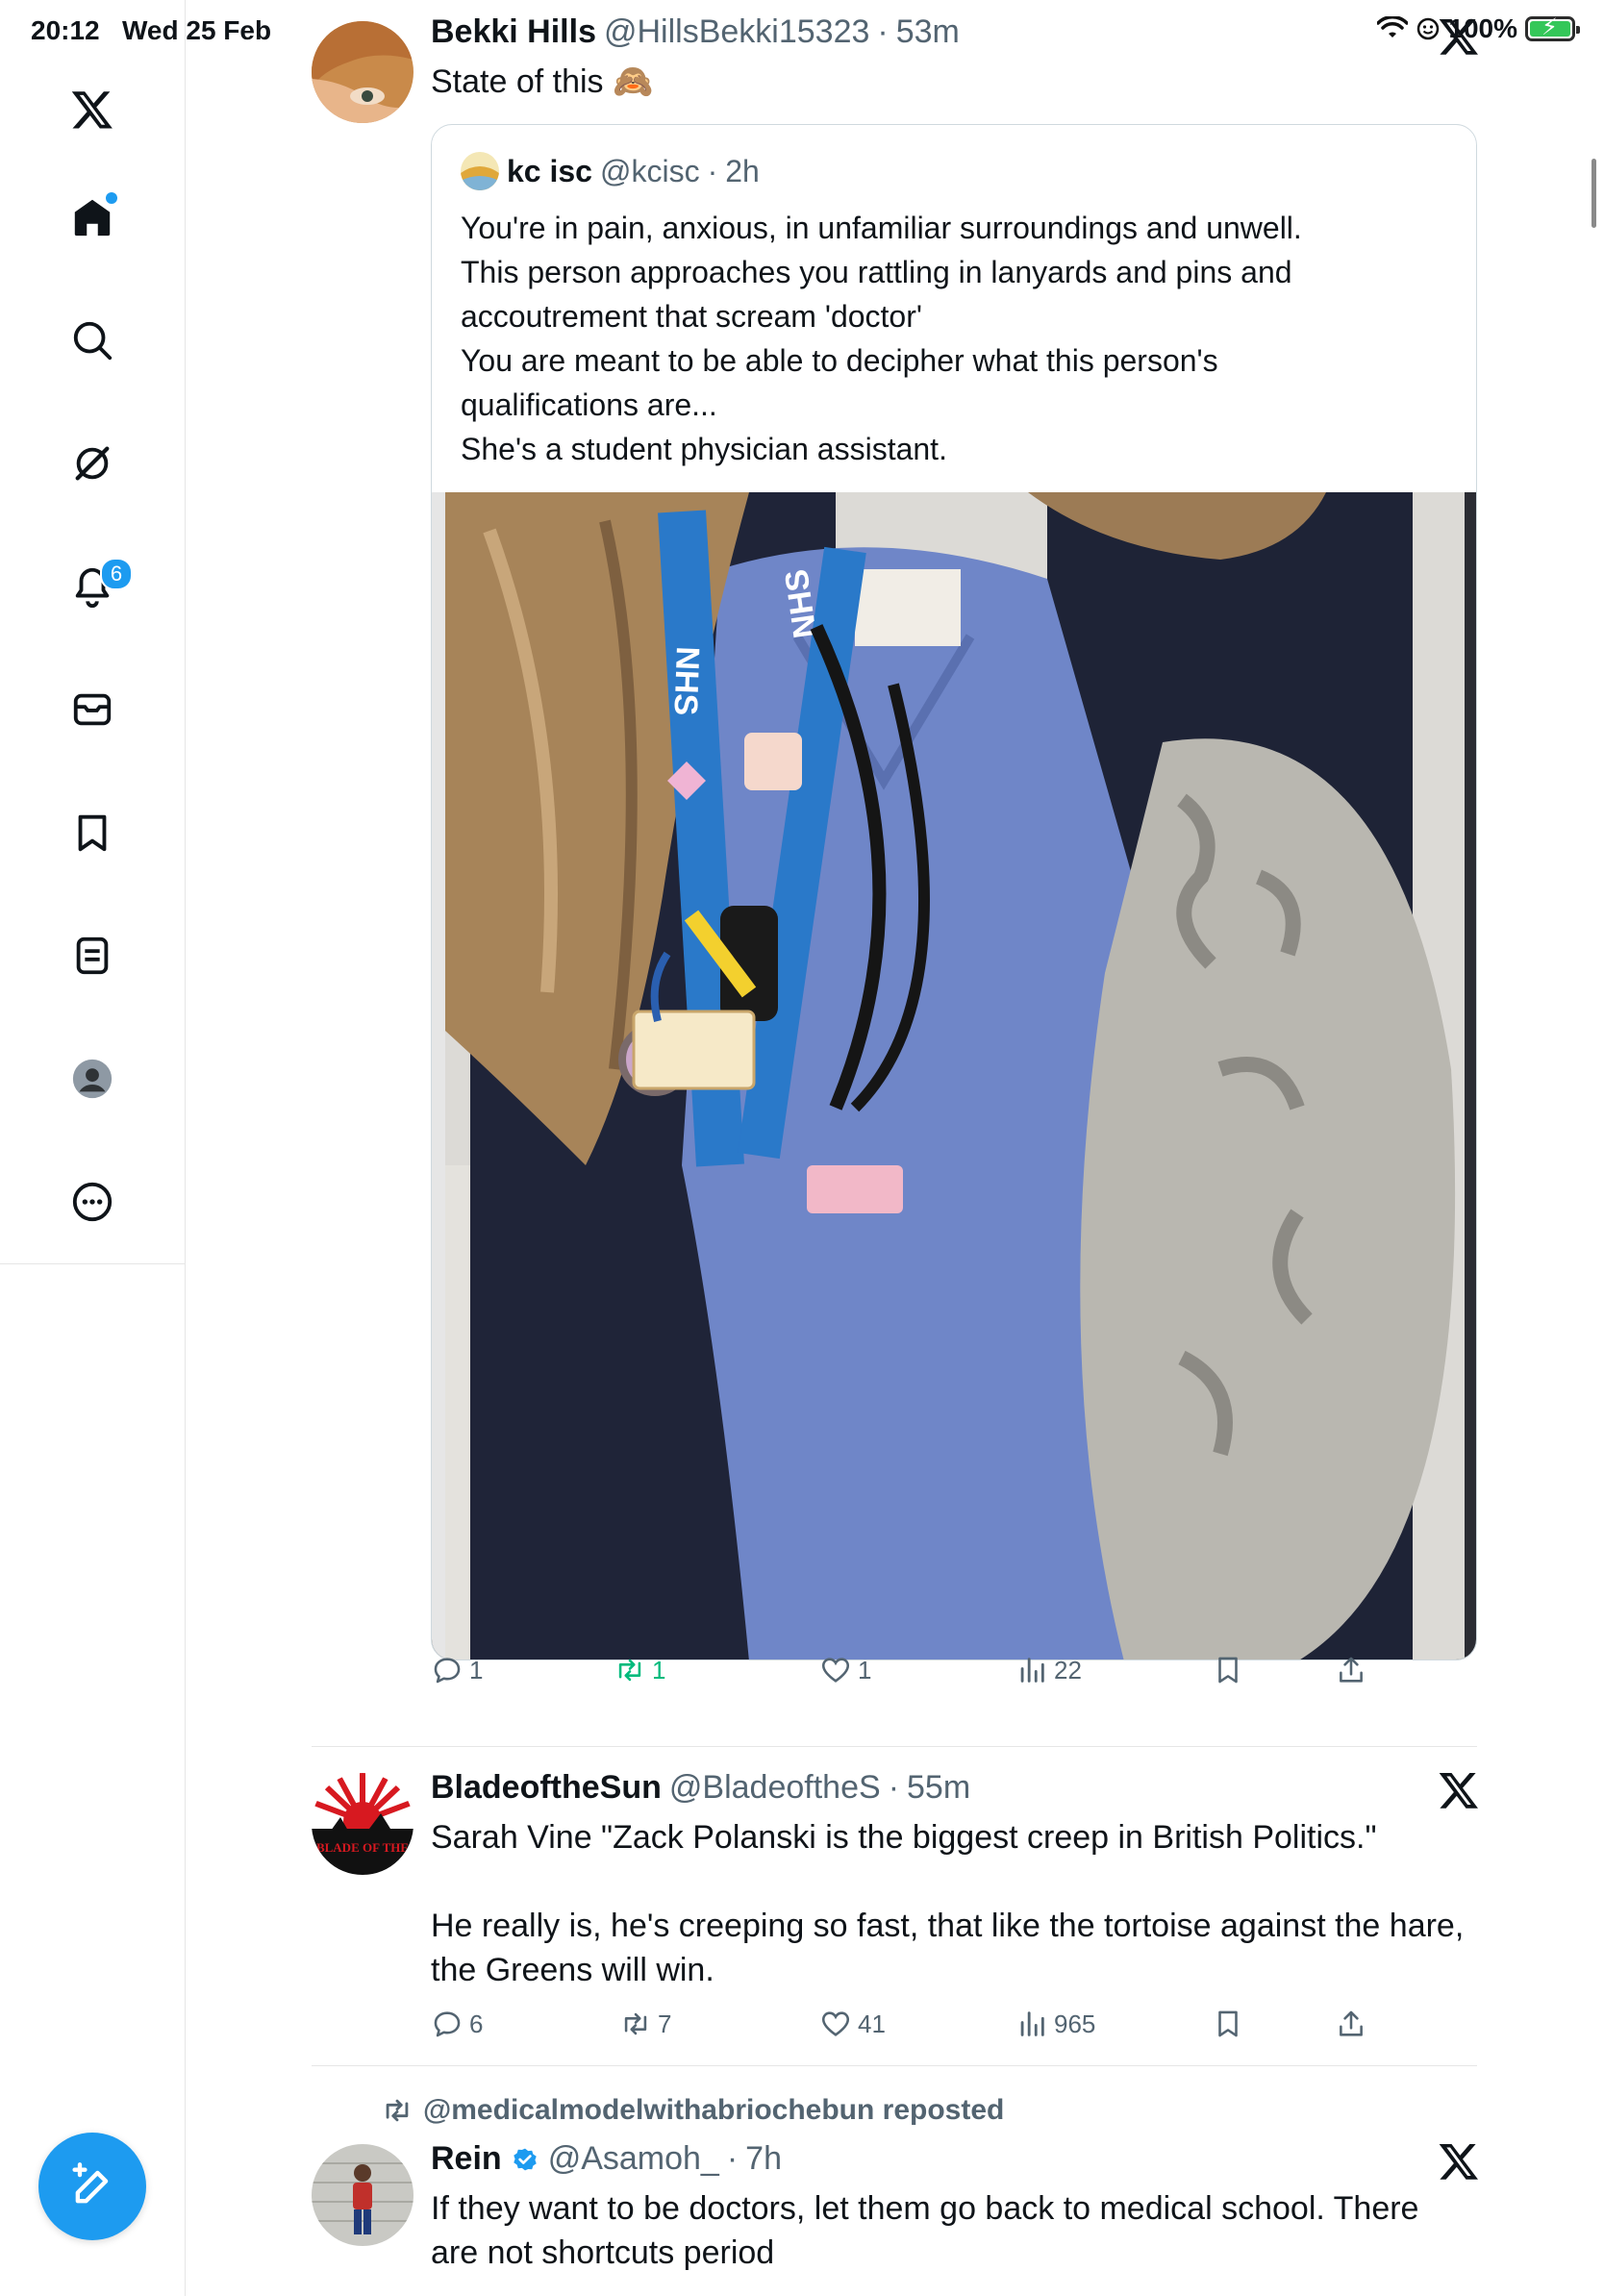 This screenshot has height=2296, width=1604. I want to click on tweet-text: State of this 🙈, so click(542, 81).